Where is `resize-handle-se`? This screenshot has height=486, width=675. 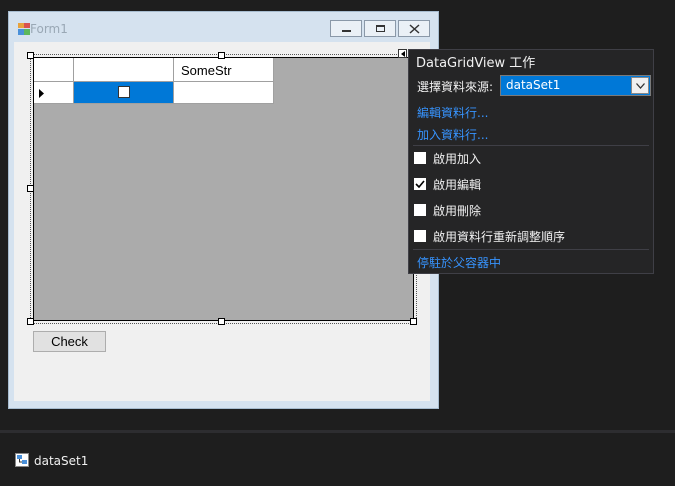 resize-handle-se is located at coordinates (413, 321).